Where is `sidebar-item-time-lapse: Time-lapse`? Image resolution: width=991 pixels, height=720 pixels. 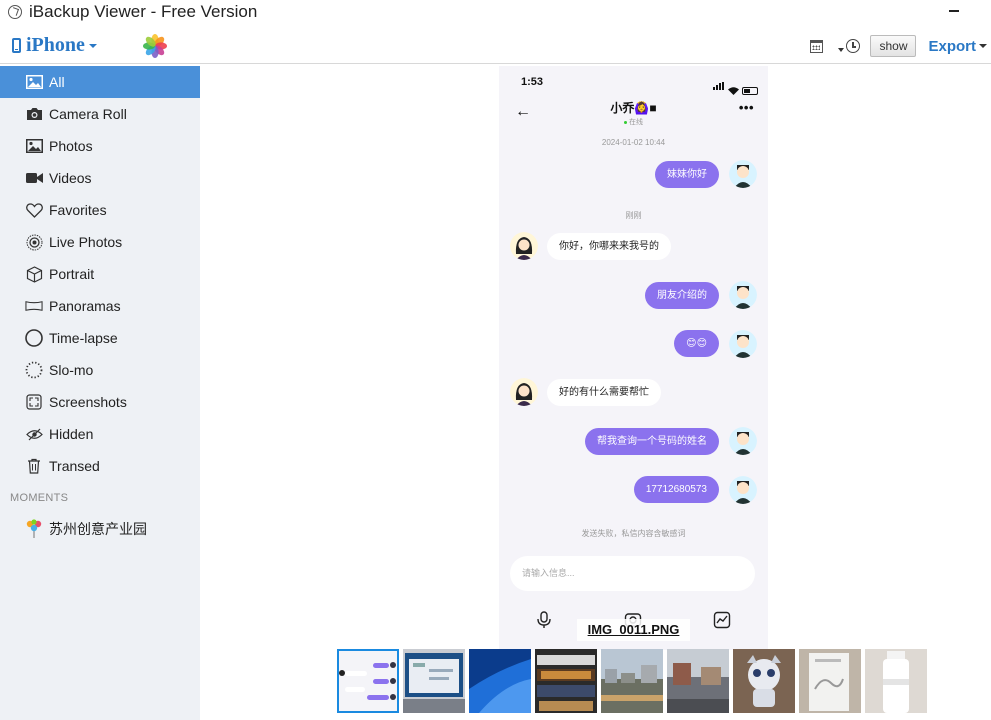 sidebar-item-time-lapse: Time-lapse is located at coordinates (100, 338).